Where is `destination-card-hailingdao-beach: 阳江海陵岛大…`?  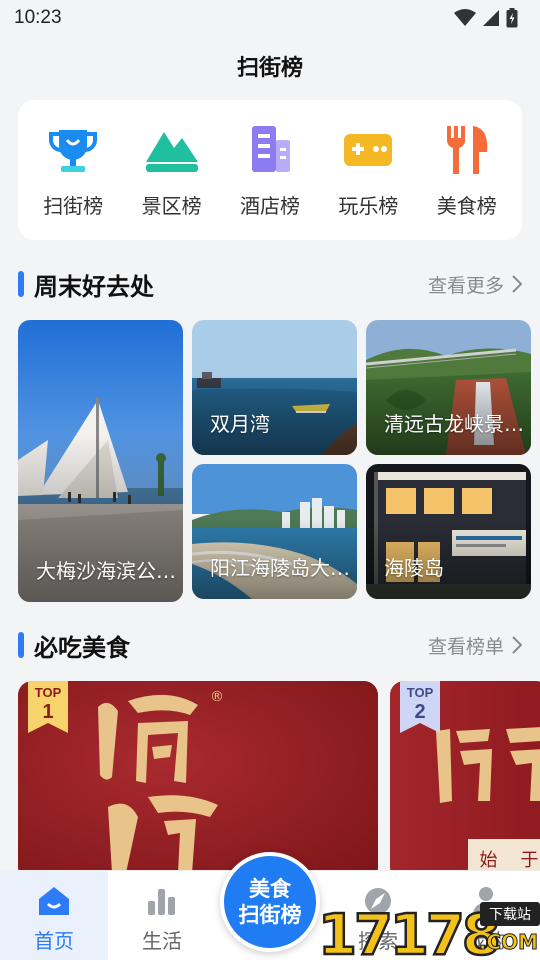
destination-card-hailingdao-beach: 阳江海陵岛大… is located at coordinates (274, 531).